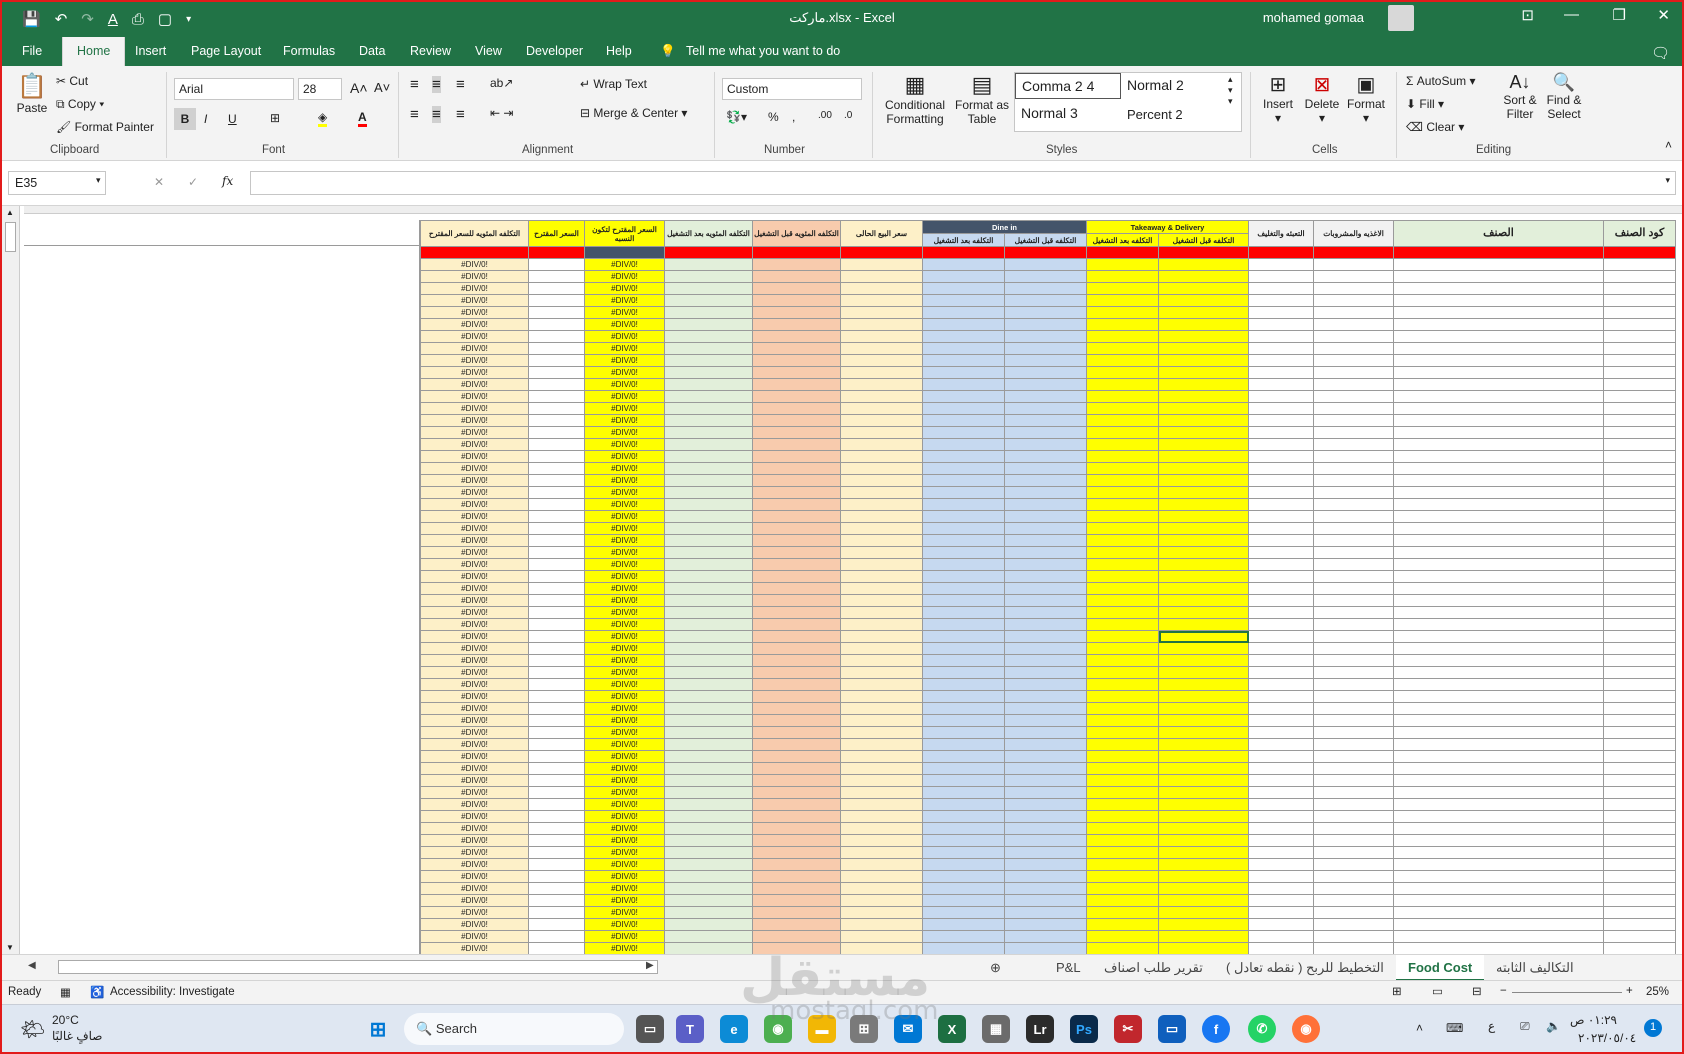 This screenshot has height=1054, width=1684. Describe the element at coordinates (359, 88) in the screenshot. I see `increase-font-icon: A˄` at that location.